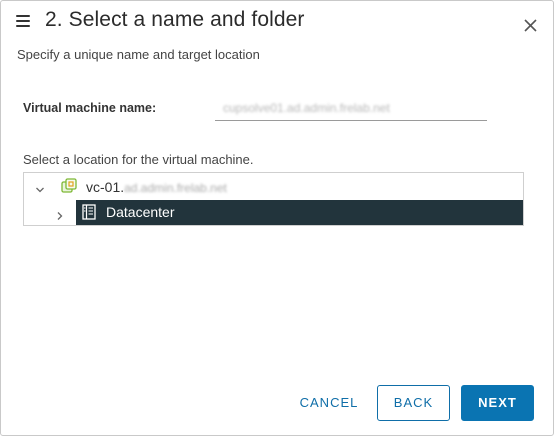 The height and width of the screenshot is (436, 554). I want to click on tree-node-vcenter: vc-01.ad.admin.frelab.net, so click(273, 187).